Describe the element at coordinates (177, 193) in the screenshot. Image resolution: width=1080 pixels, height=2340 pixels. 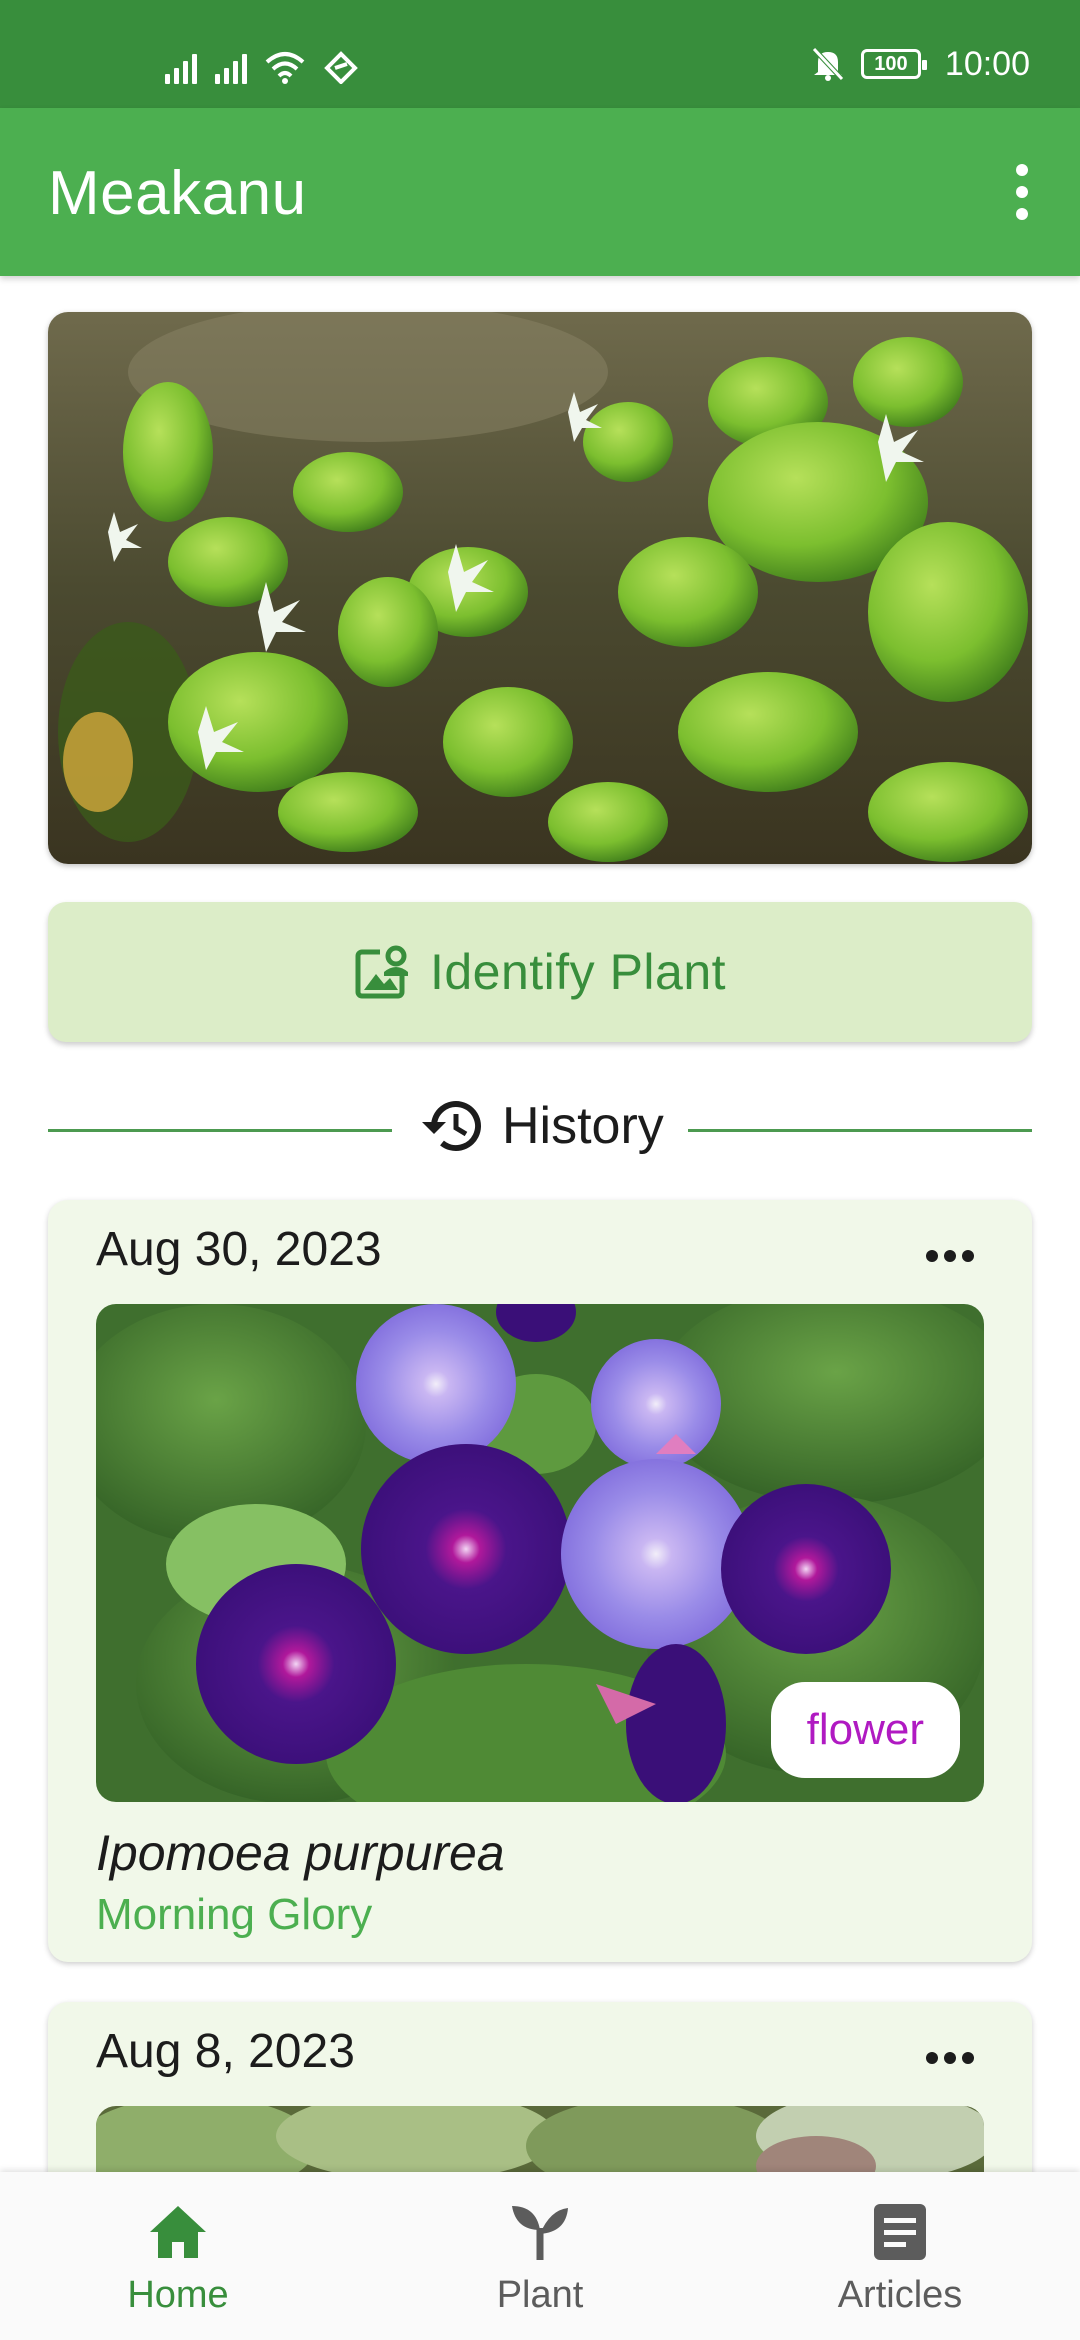
I see `app-title: Meakanu` at that location.